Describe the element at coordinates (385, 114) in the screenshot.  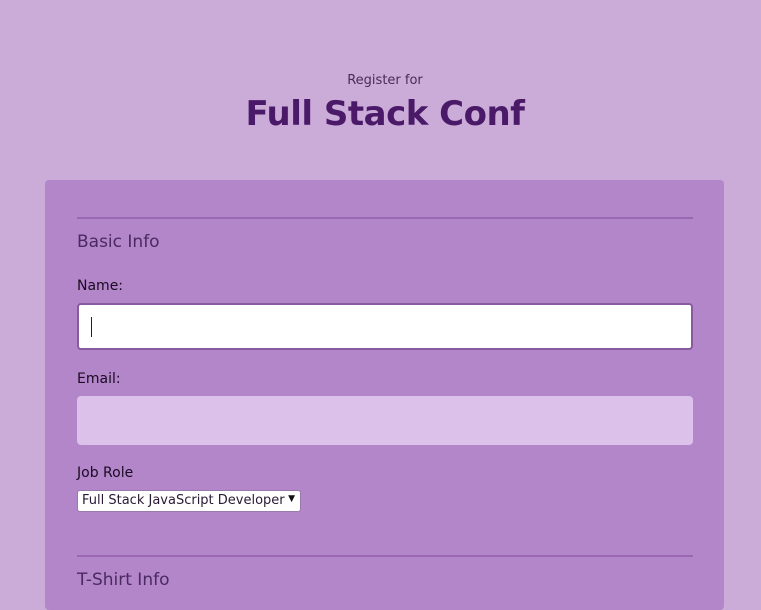
I see `page-title: Full Stack Conf` at that location.